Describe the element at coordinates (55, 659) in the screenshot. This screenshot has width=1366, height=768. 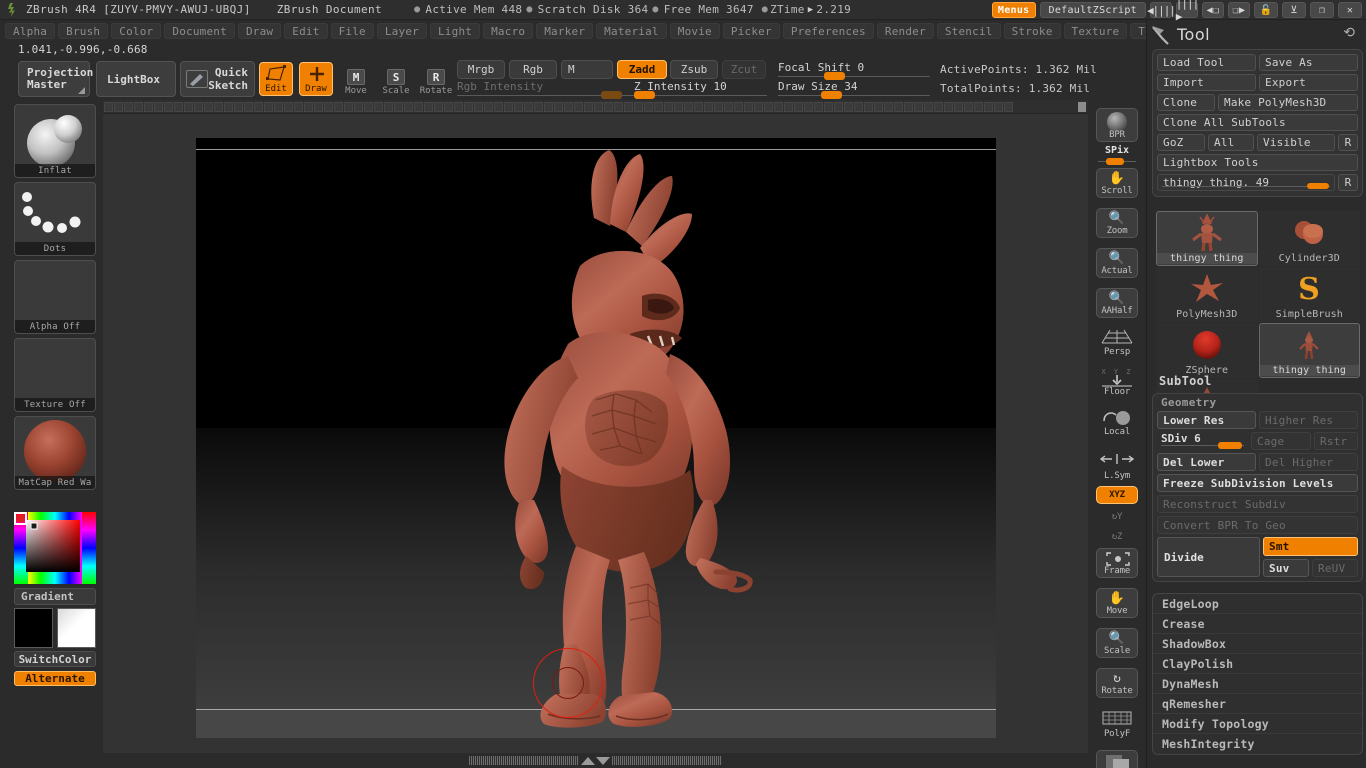
I see `switch-color-button: SwitchColor` at that location.